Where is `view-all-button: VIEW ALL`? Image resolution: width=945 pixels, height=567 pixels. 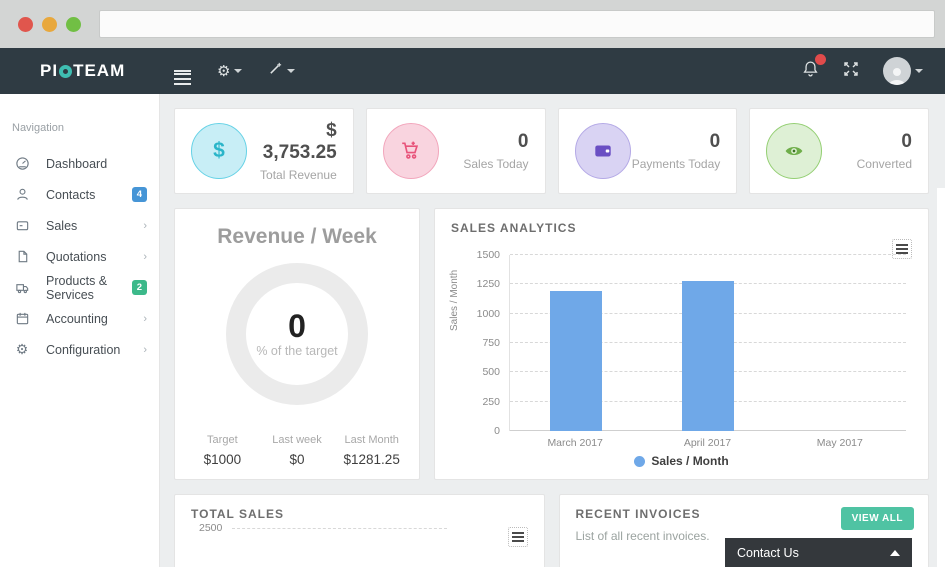
view-all-button: VIEW ALL is located at coordinates (877, 518).